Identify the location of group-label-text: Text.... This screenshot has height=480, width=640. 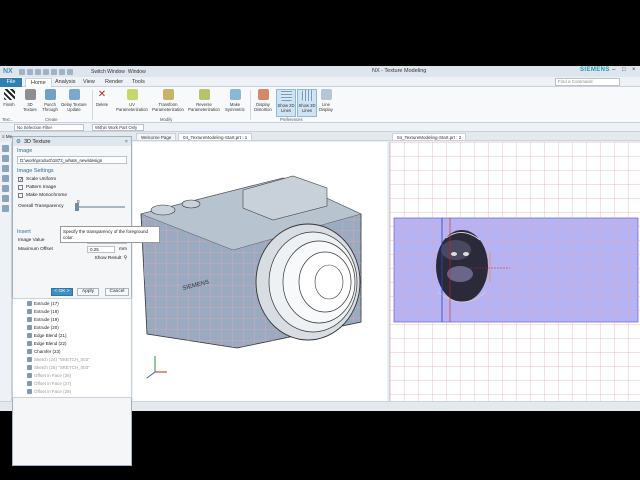
(8, 119).